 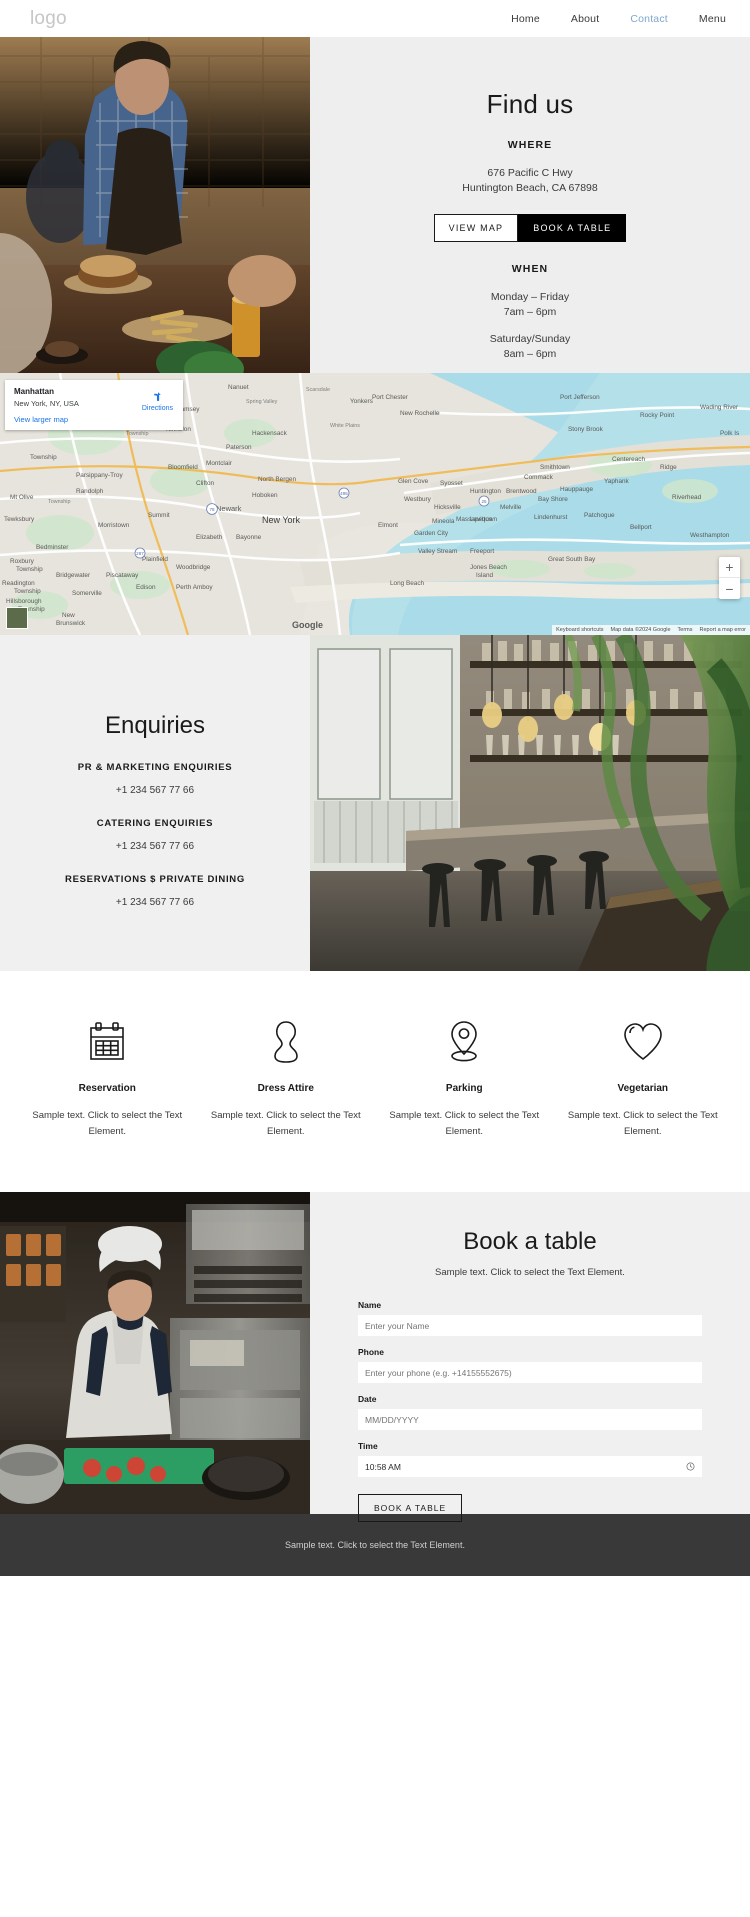 What do you see at coordinates (155, 879) in the screenshot?
I see `enquiry-label-reservations: RESERVATIONS $ PRIVATE DINING` at bounding box center [155, 879].